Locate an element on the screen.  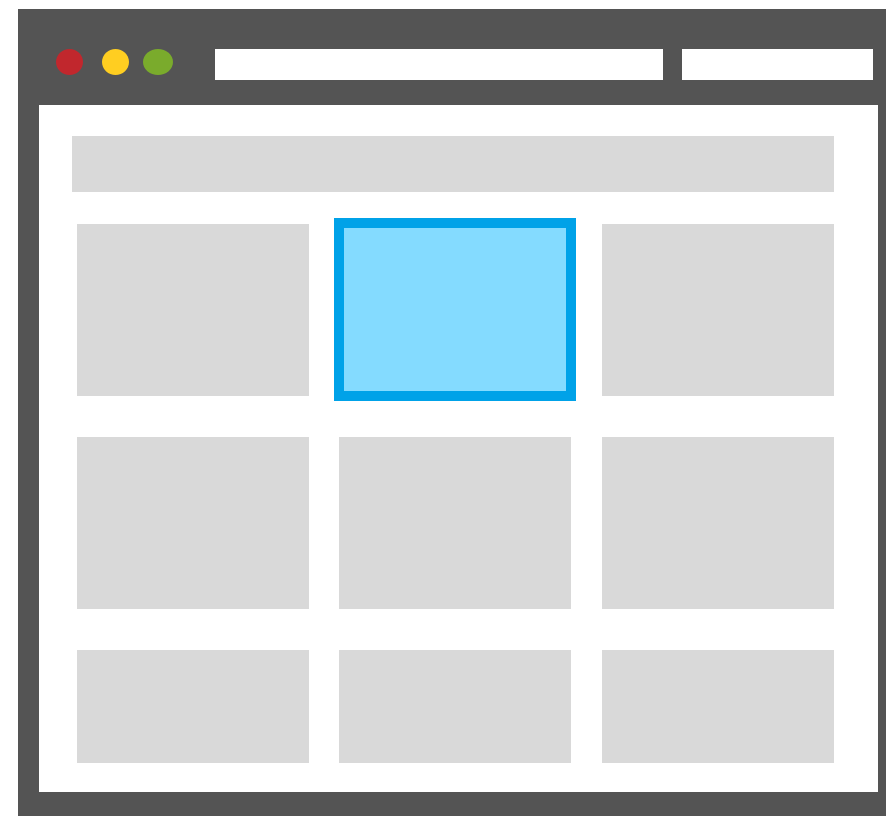
grid-tile-r3-c2 is located at coordinates (455, 706).